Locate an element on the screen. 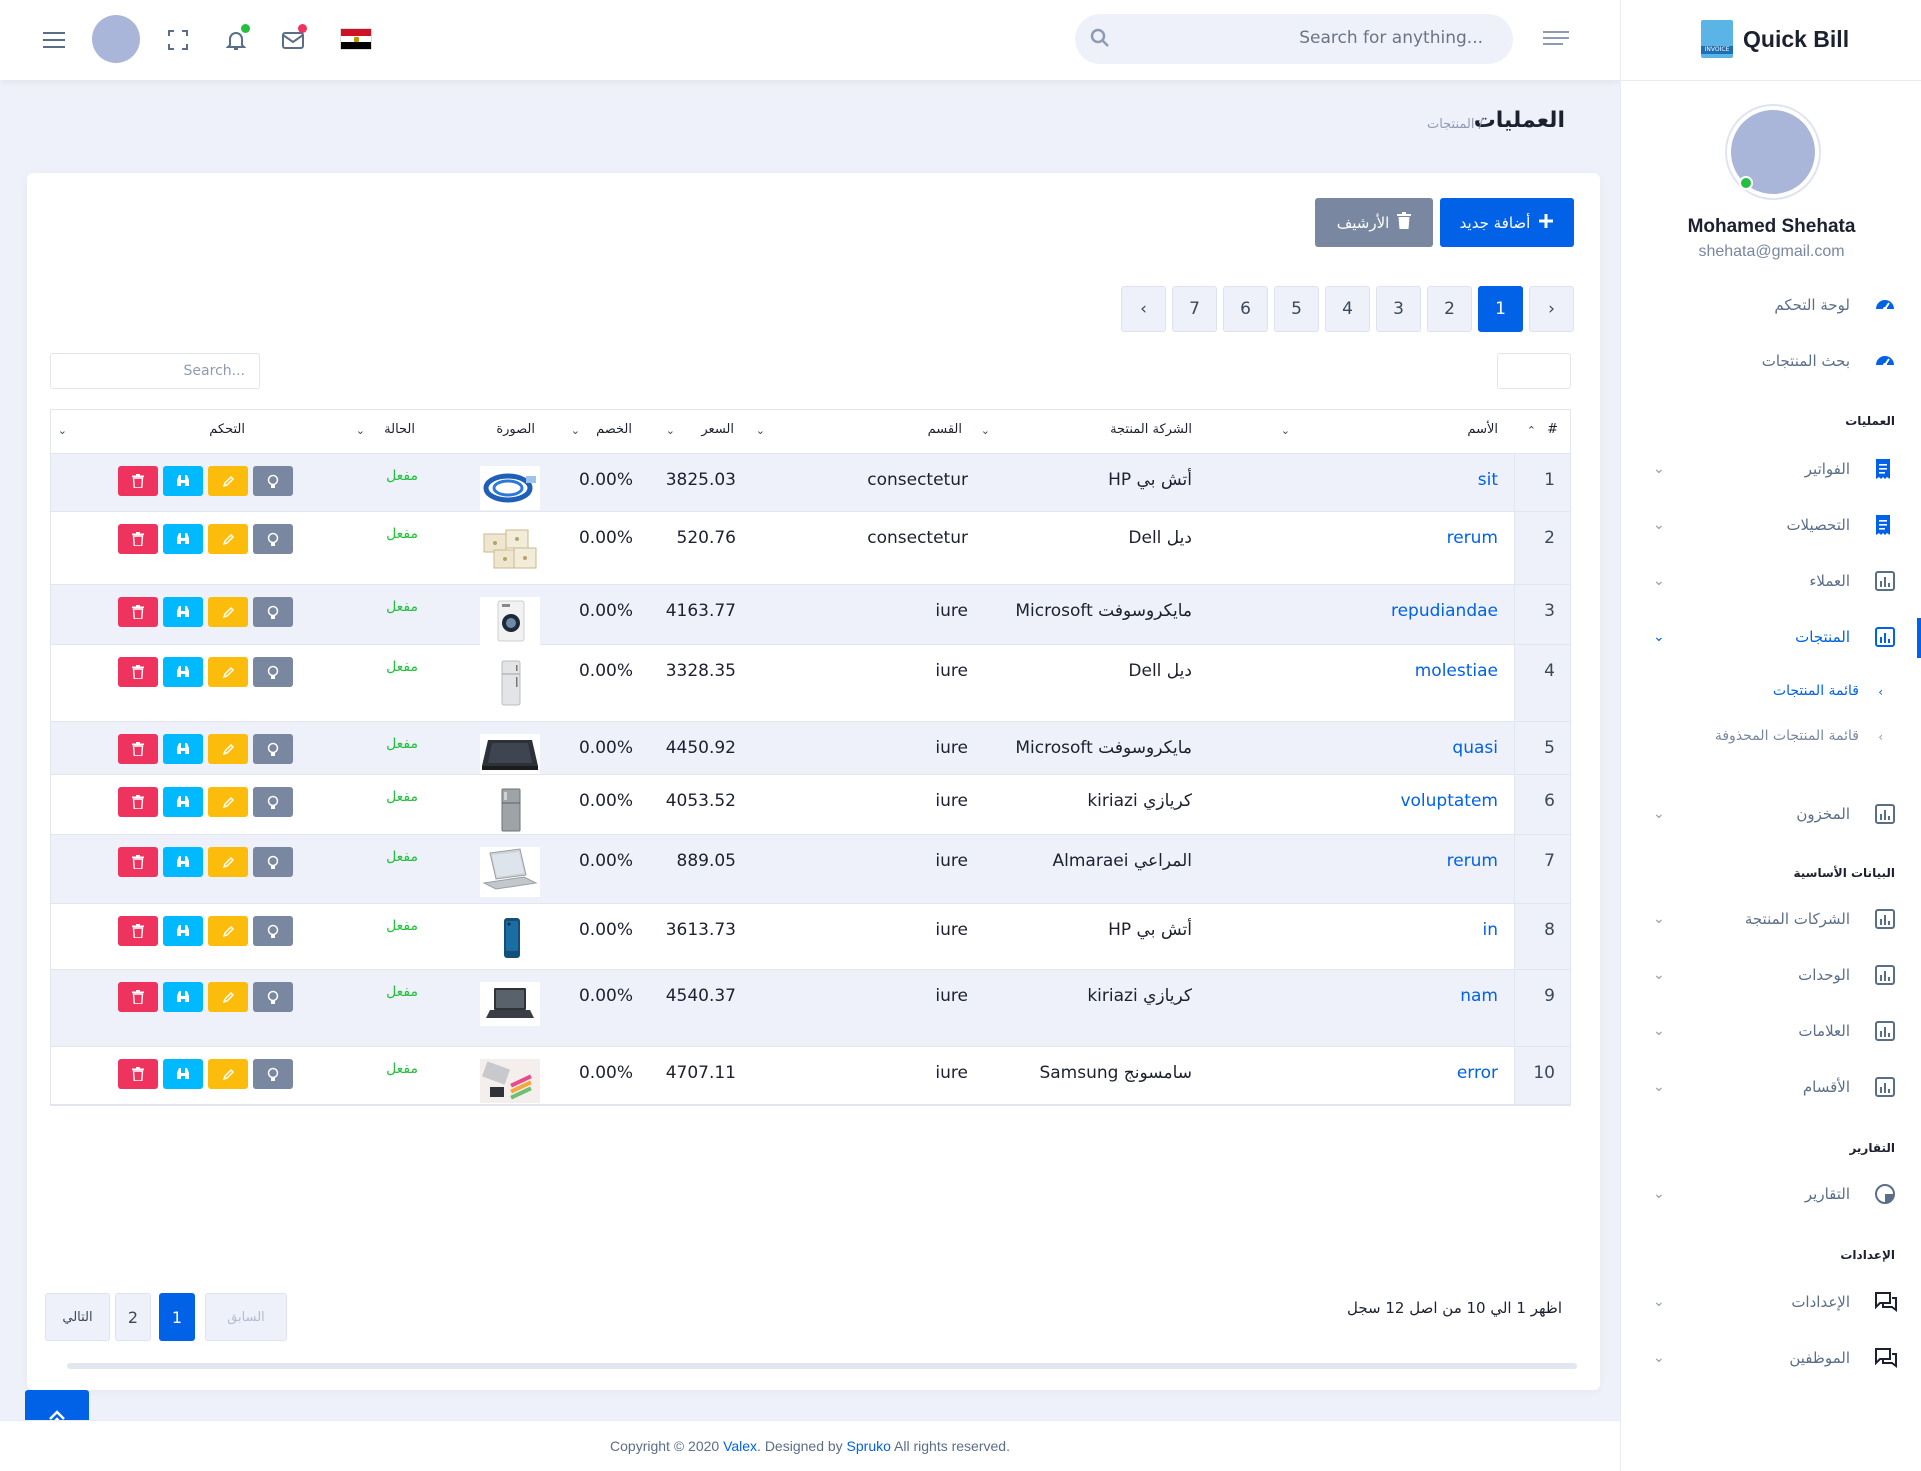  sidebar-item-stock: المخزون ⌄ is located at coordinates (1771, 815).